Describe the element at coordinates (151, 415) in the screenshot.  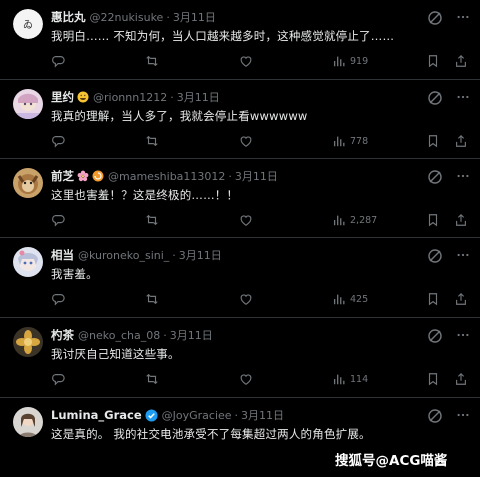
I see `verified-badge-icon` at that location.